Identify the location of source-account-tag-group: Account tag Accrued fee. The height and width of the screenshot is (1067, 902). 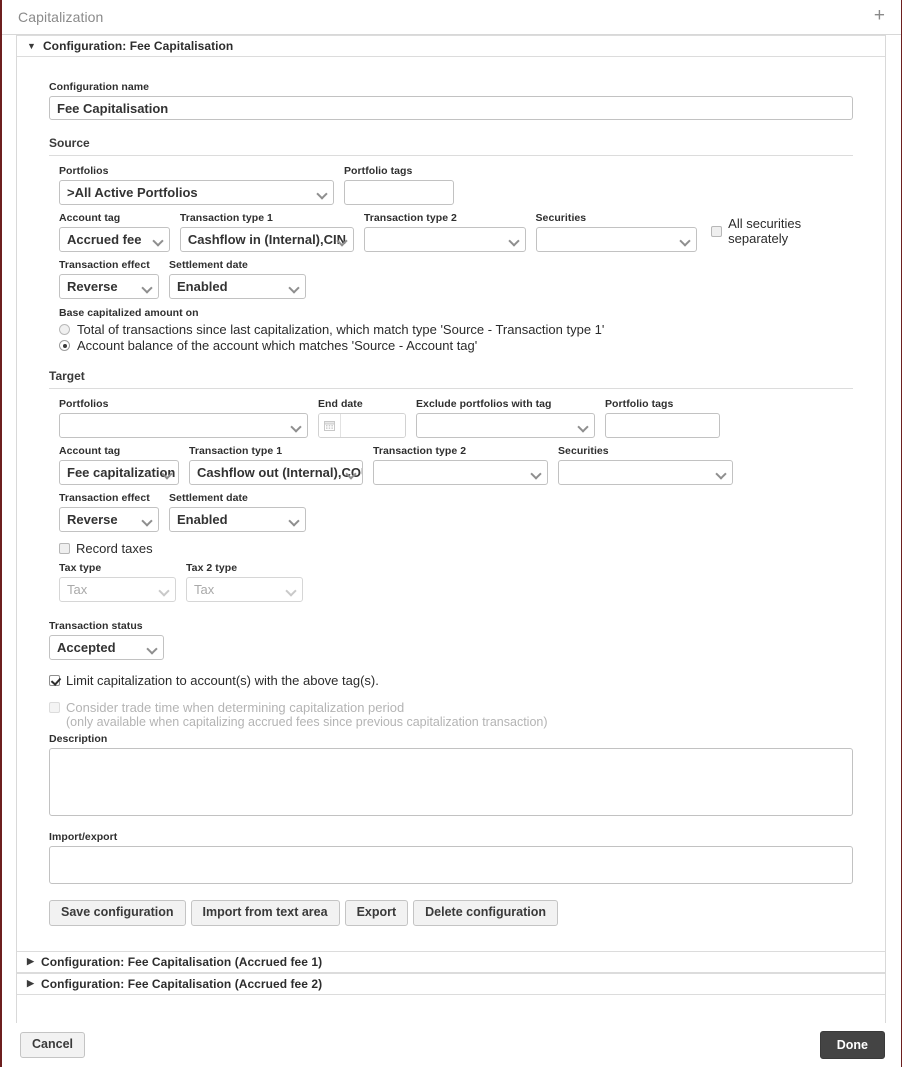
(114, 232).